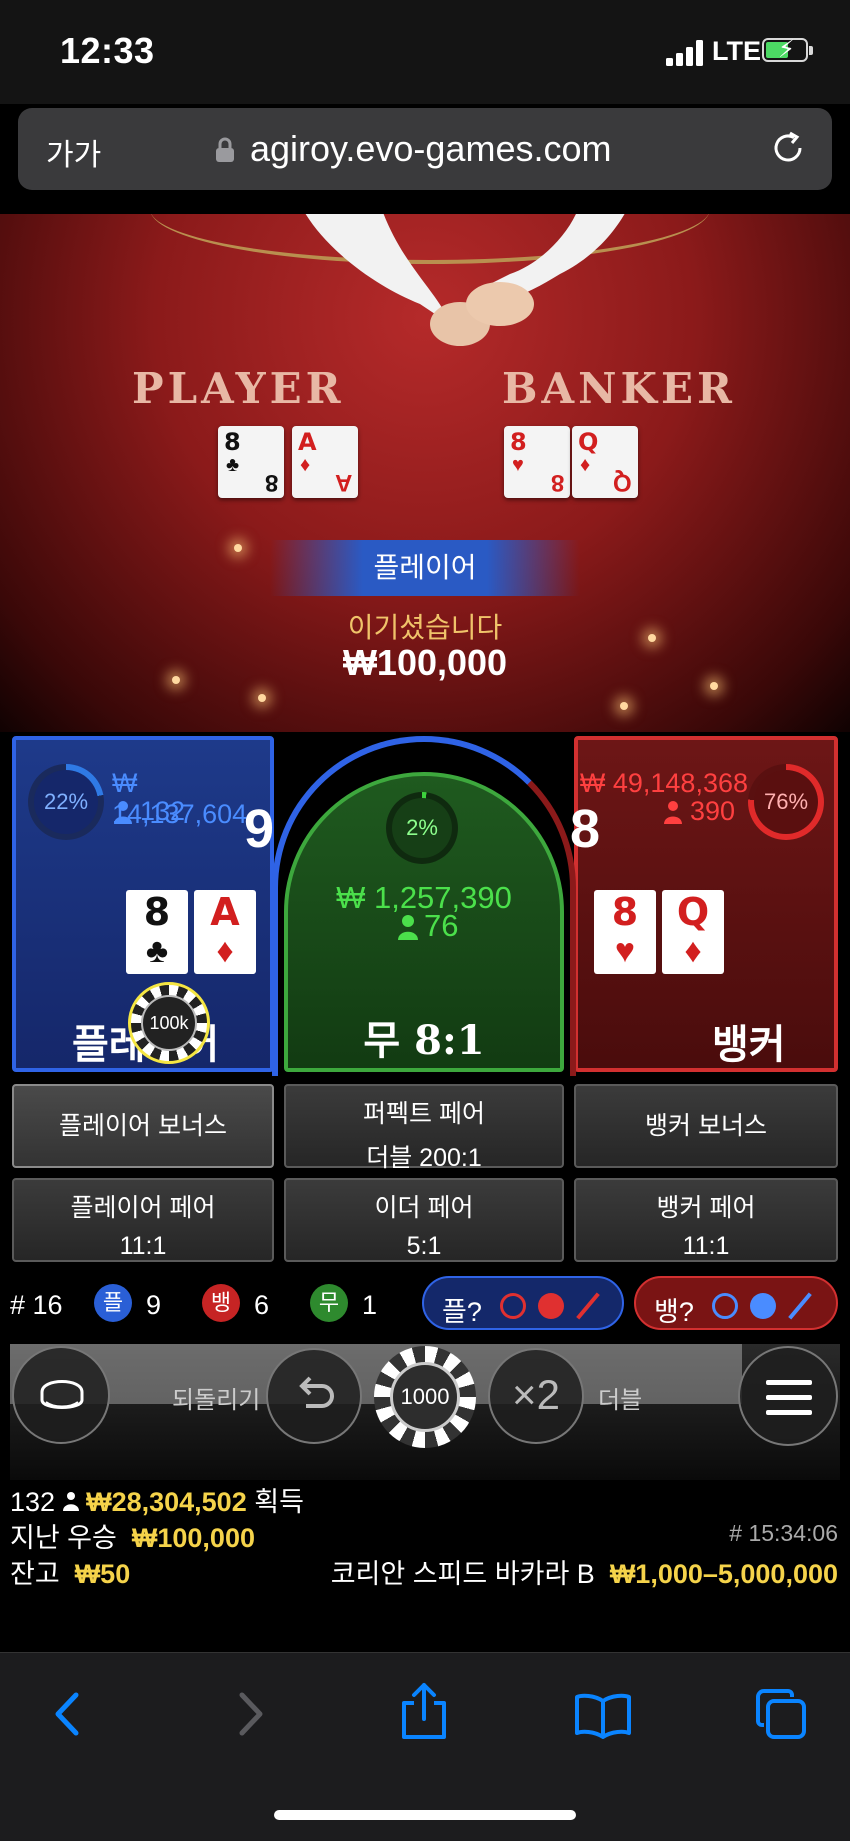 This screenshot has width=850, height=1841. Describe the element at coordinates (441, 925) in the screenshot. I see `tie-bettors: 76` at that location.